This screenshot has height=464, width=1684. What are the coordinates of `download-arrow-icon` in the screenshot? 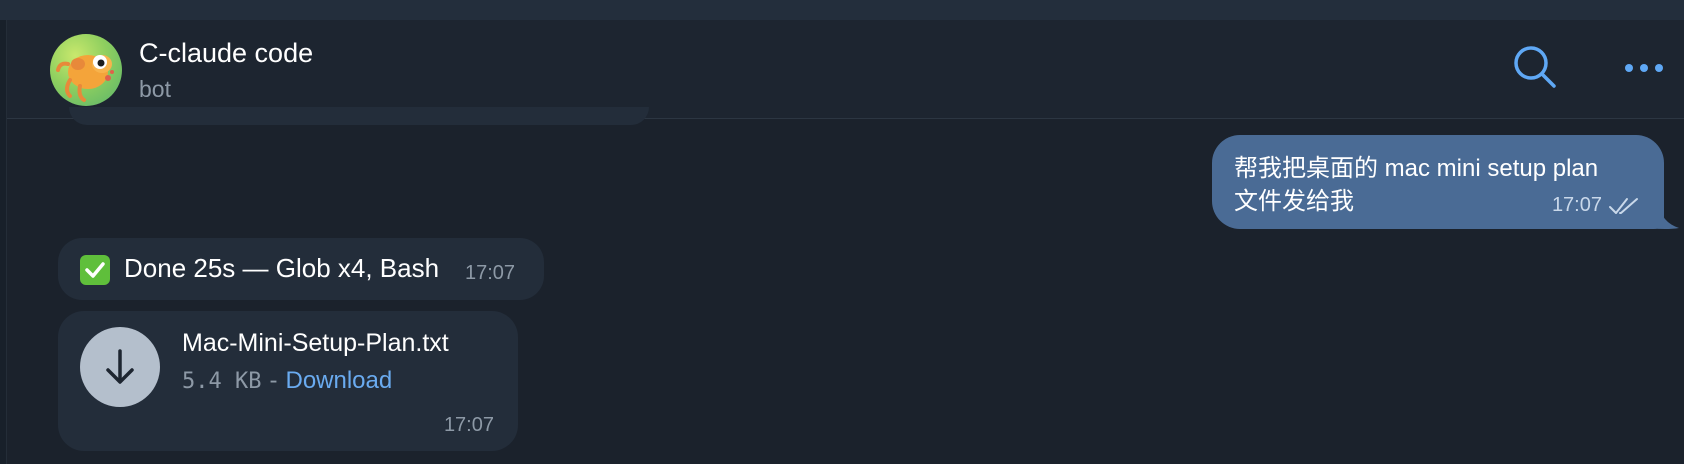 It's located at (120, 366).